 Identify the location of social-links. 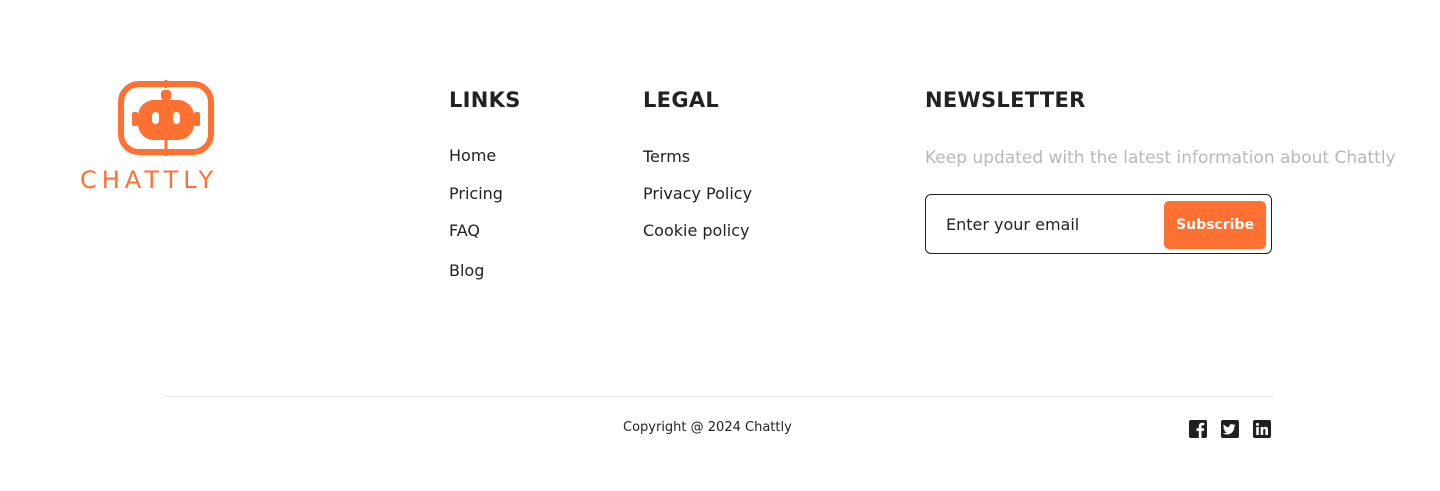
(1230, 429).